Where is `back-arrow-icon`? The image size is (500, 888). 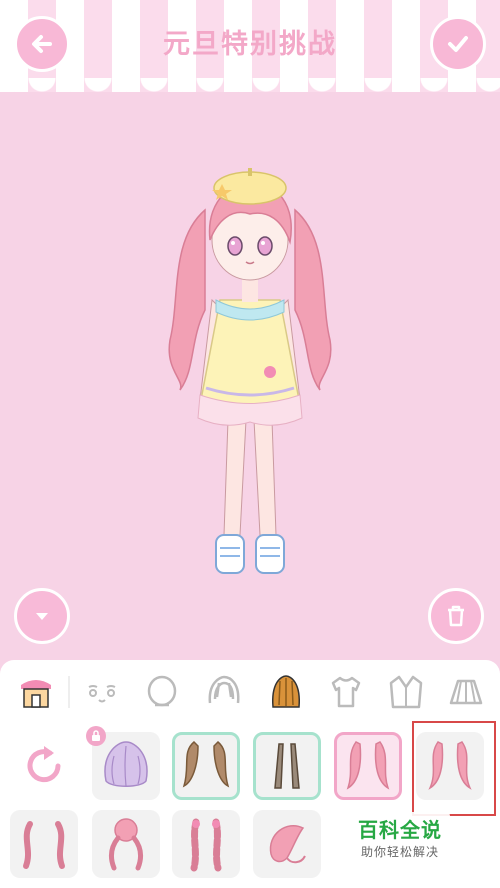
back-arrow-icon is located at coordinates (42, 44).